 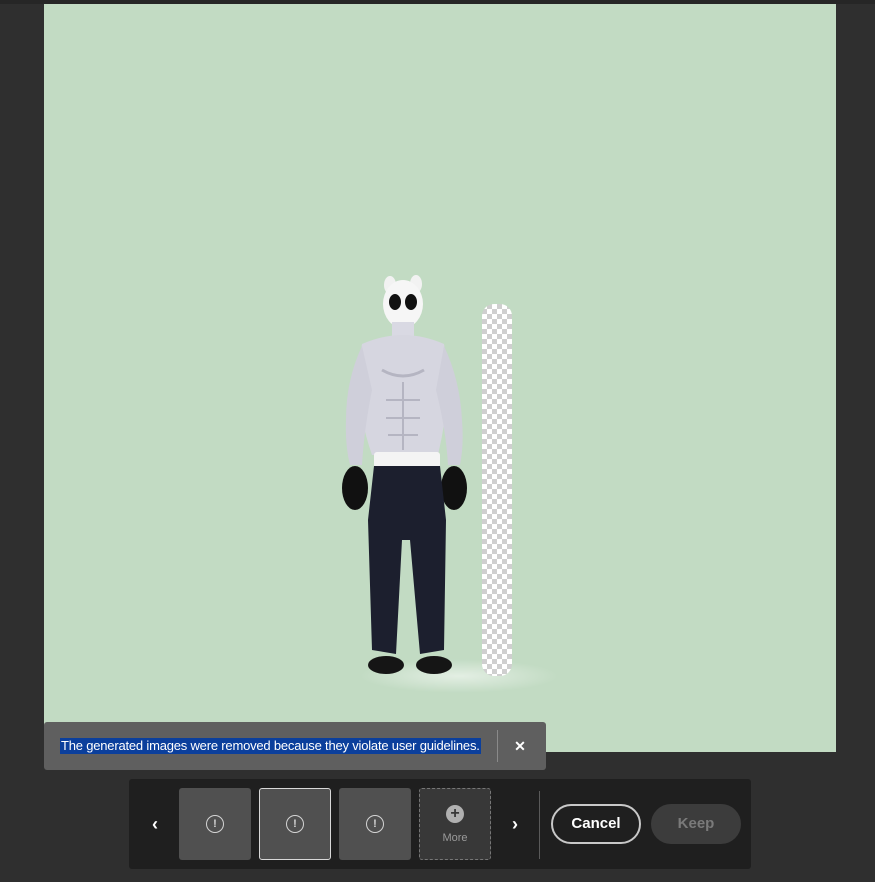 What do you see at coordinates (455, 824) in the screenshot?
I see `more-variations-button: + More` at bounding box center [455, 824].